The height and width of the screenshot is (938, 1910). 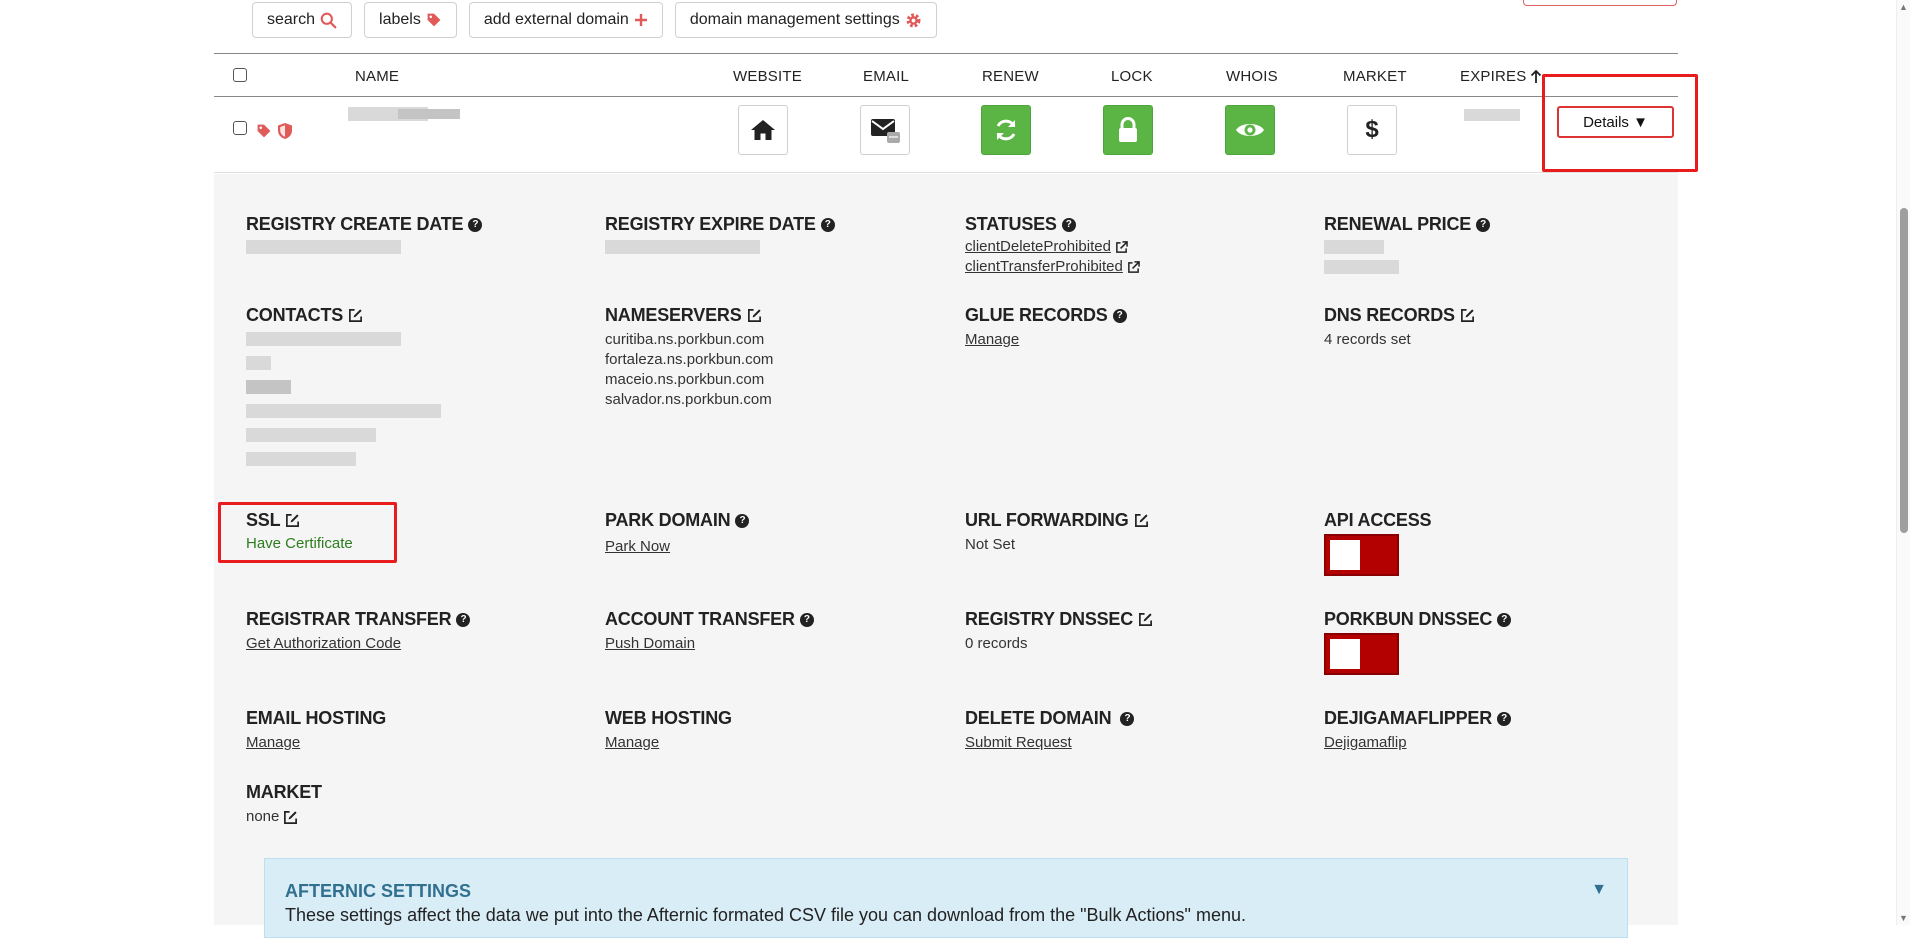 What do you see at coordinates (377, 76) in the screenshot?
I see `column-name: NAME` at bounding box center [377, 76].